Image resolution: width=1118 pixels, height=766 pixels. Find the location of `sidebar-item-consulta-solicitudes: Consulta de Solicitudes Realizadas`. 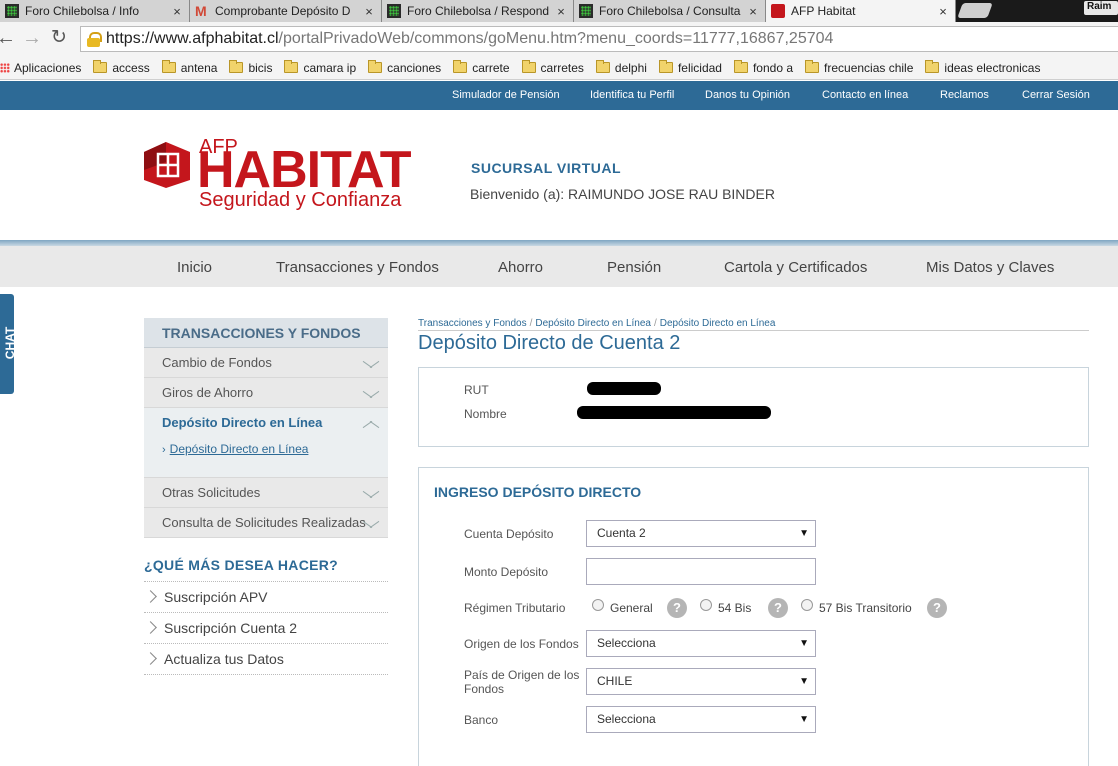

sidebar-item-consulta-solicitudes: Consulta de Solicitudes Realizadas is located at coordinates (266, 523).